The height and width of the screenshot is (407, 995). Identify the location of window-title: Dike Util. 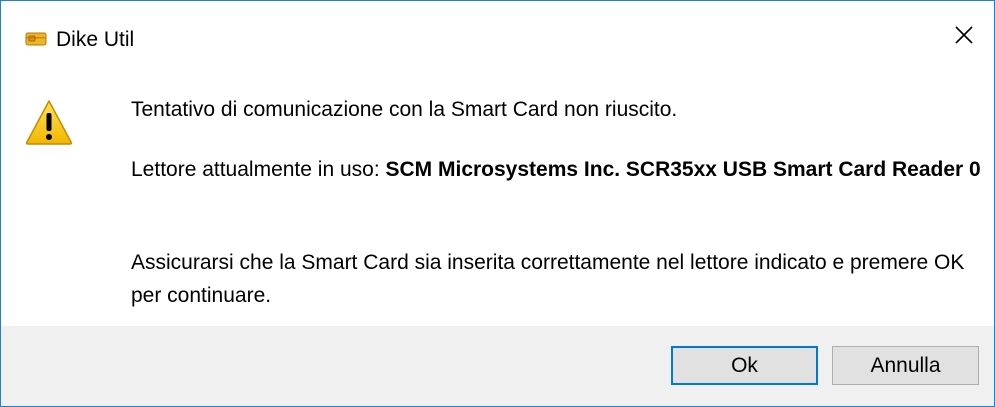
(95, 39).